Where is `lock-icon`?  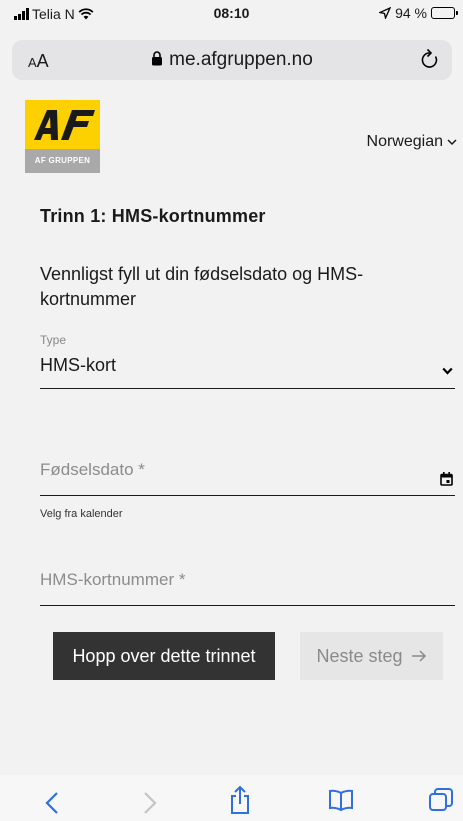
lock-icon is located at coordinates (157, 58).